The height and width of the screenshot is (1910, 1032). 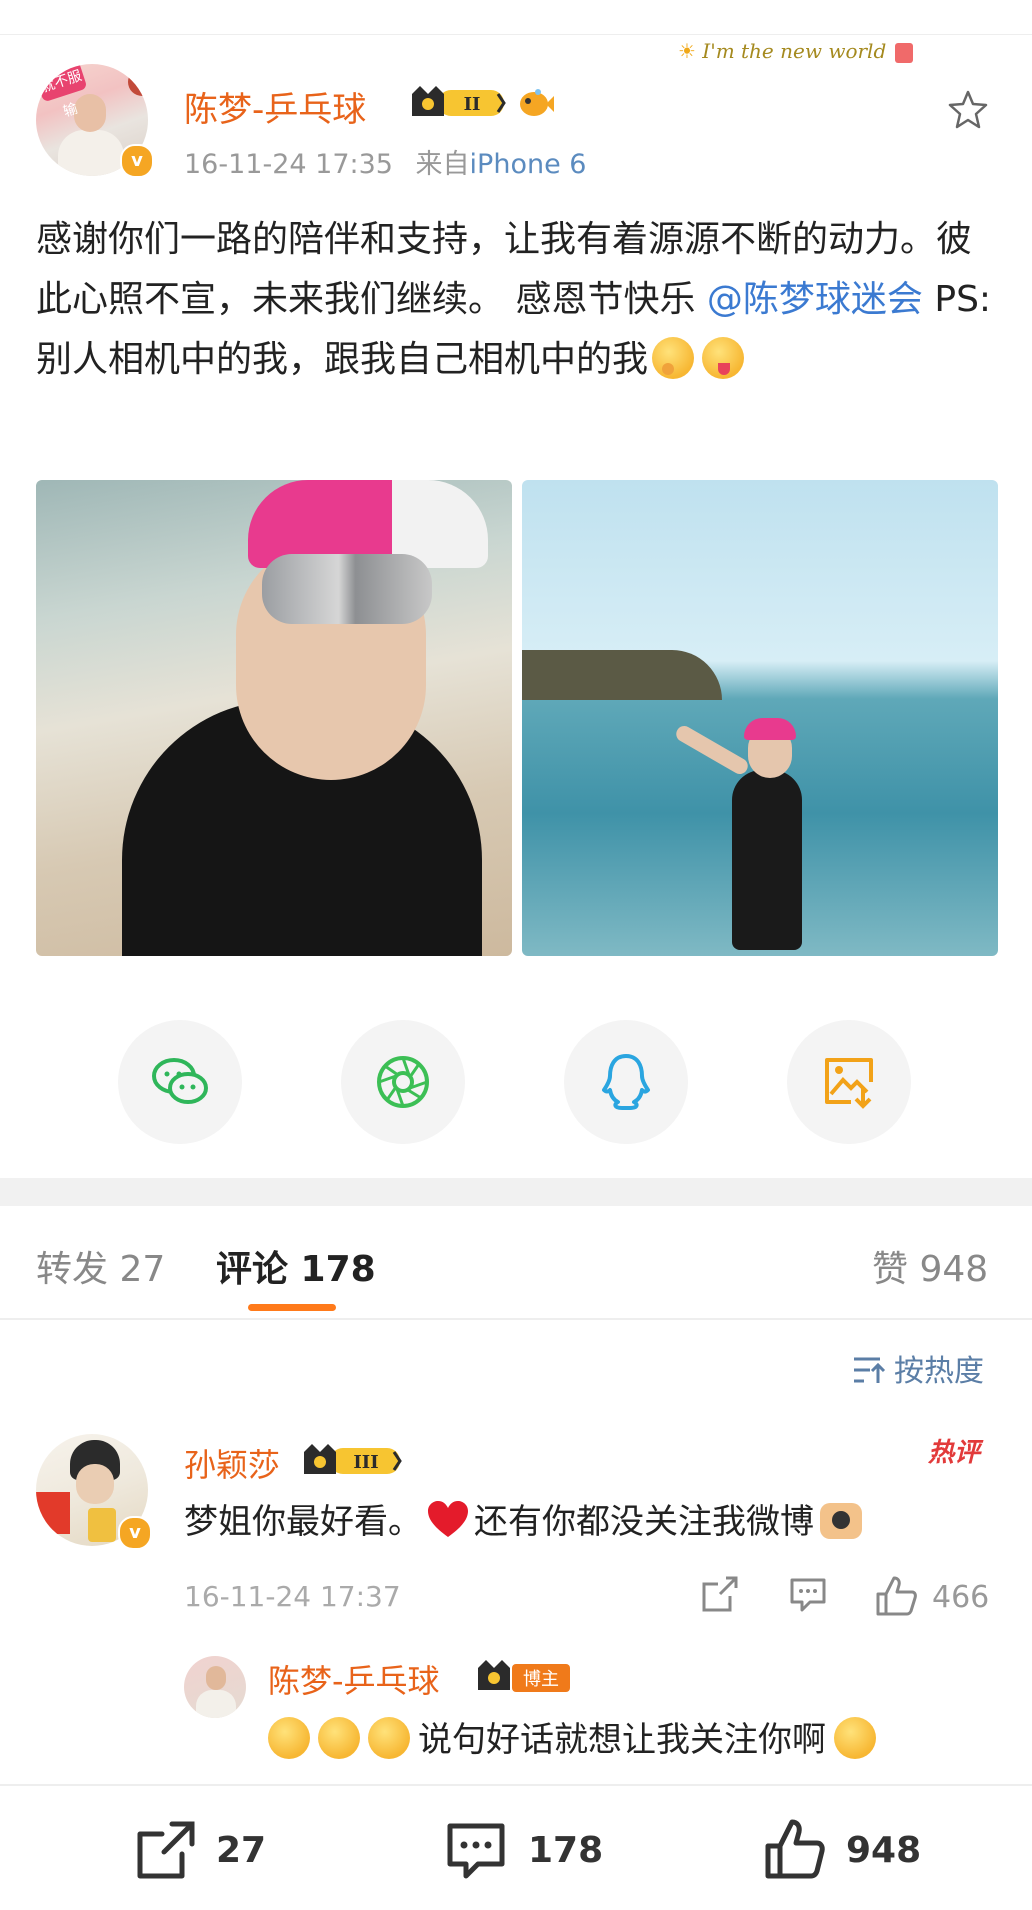 I want to click on comment-like-icon, so click(x=896, y=1596).